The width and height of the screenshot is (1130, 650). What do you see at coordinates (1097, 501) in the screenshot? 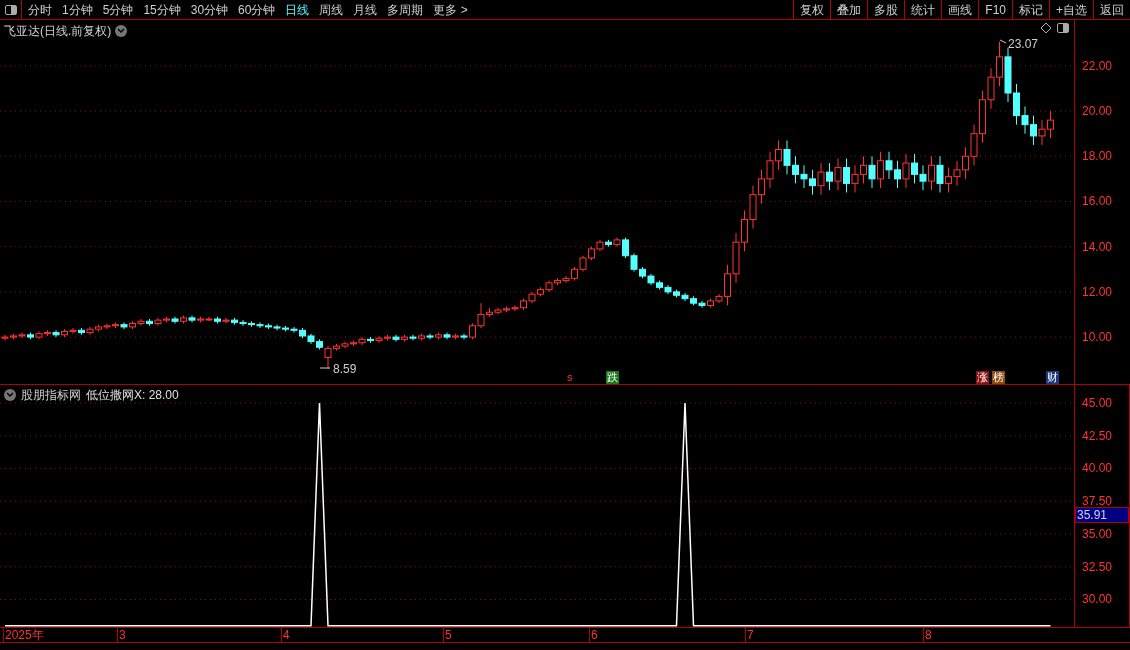
I see `indicator-axis-label: 37.50` at bounding box center [1097, 501].